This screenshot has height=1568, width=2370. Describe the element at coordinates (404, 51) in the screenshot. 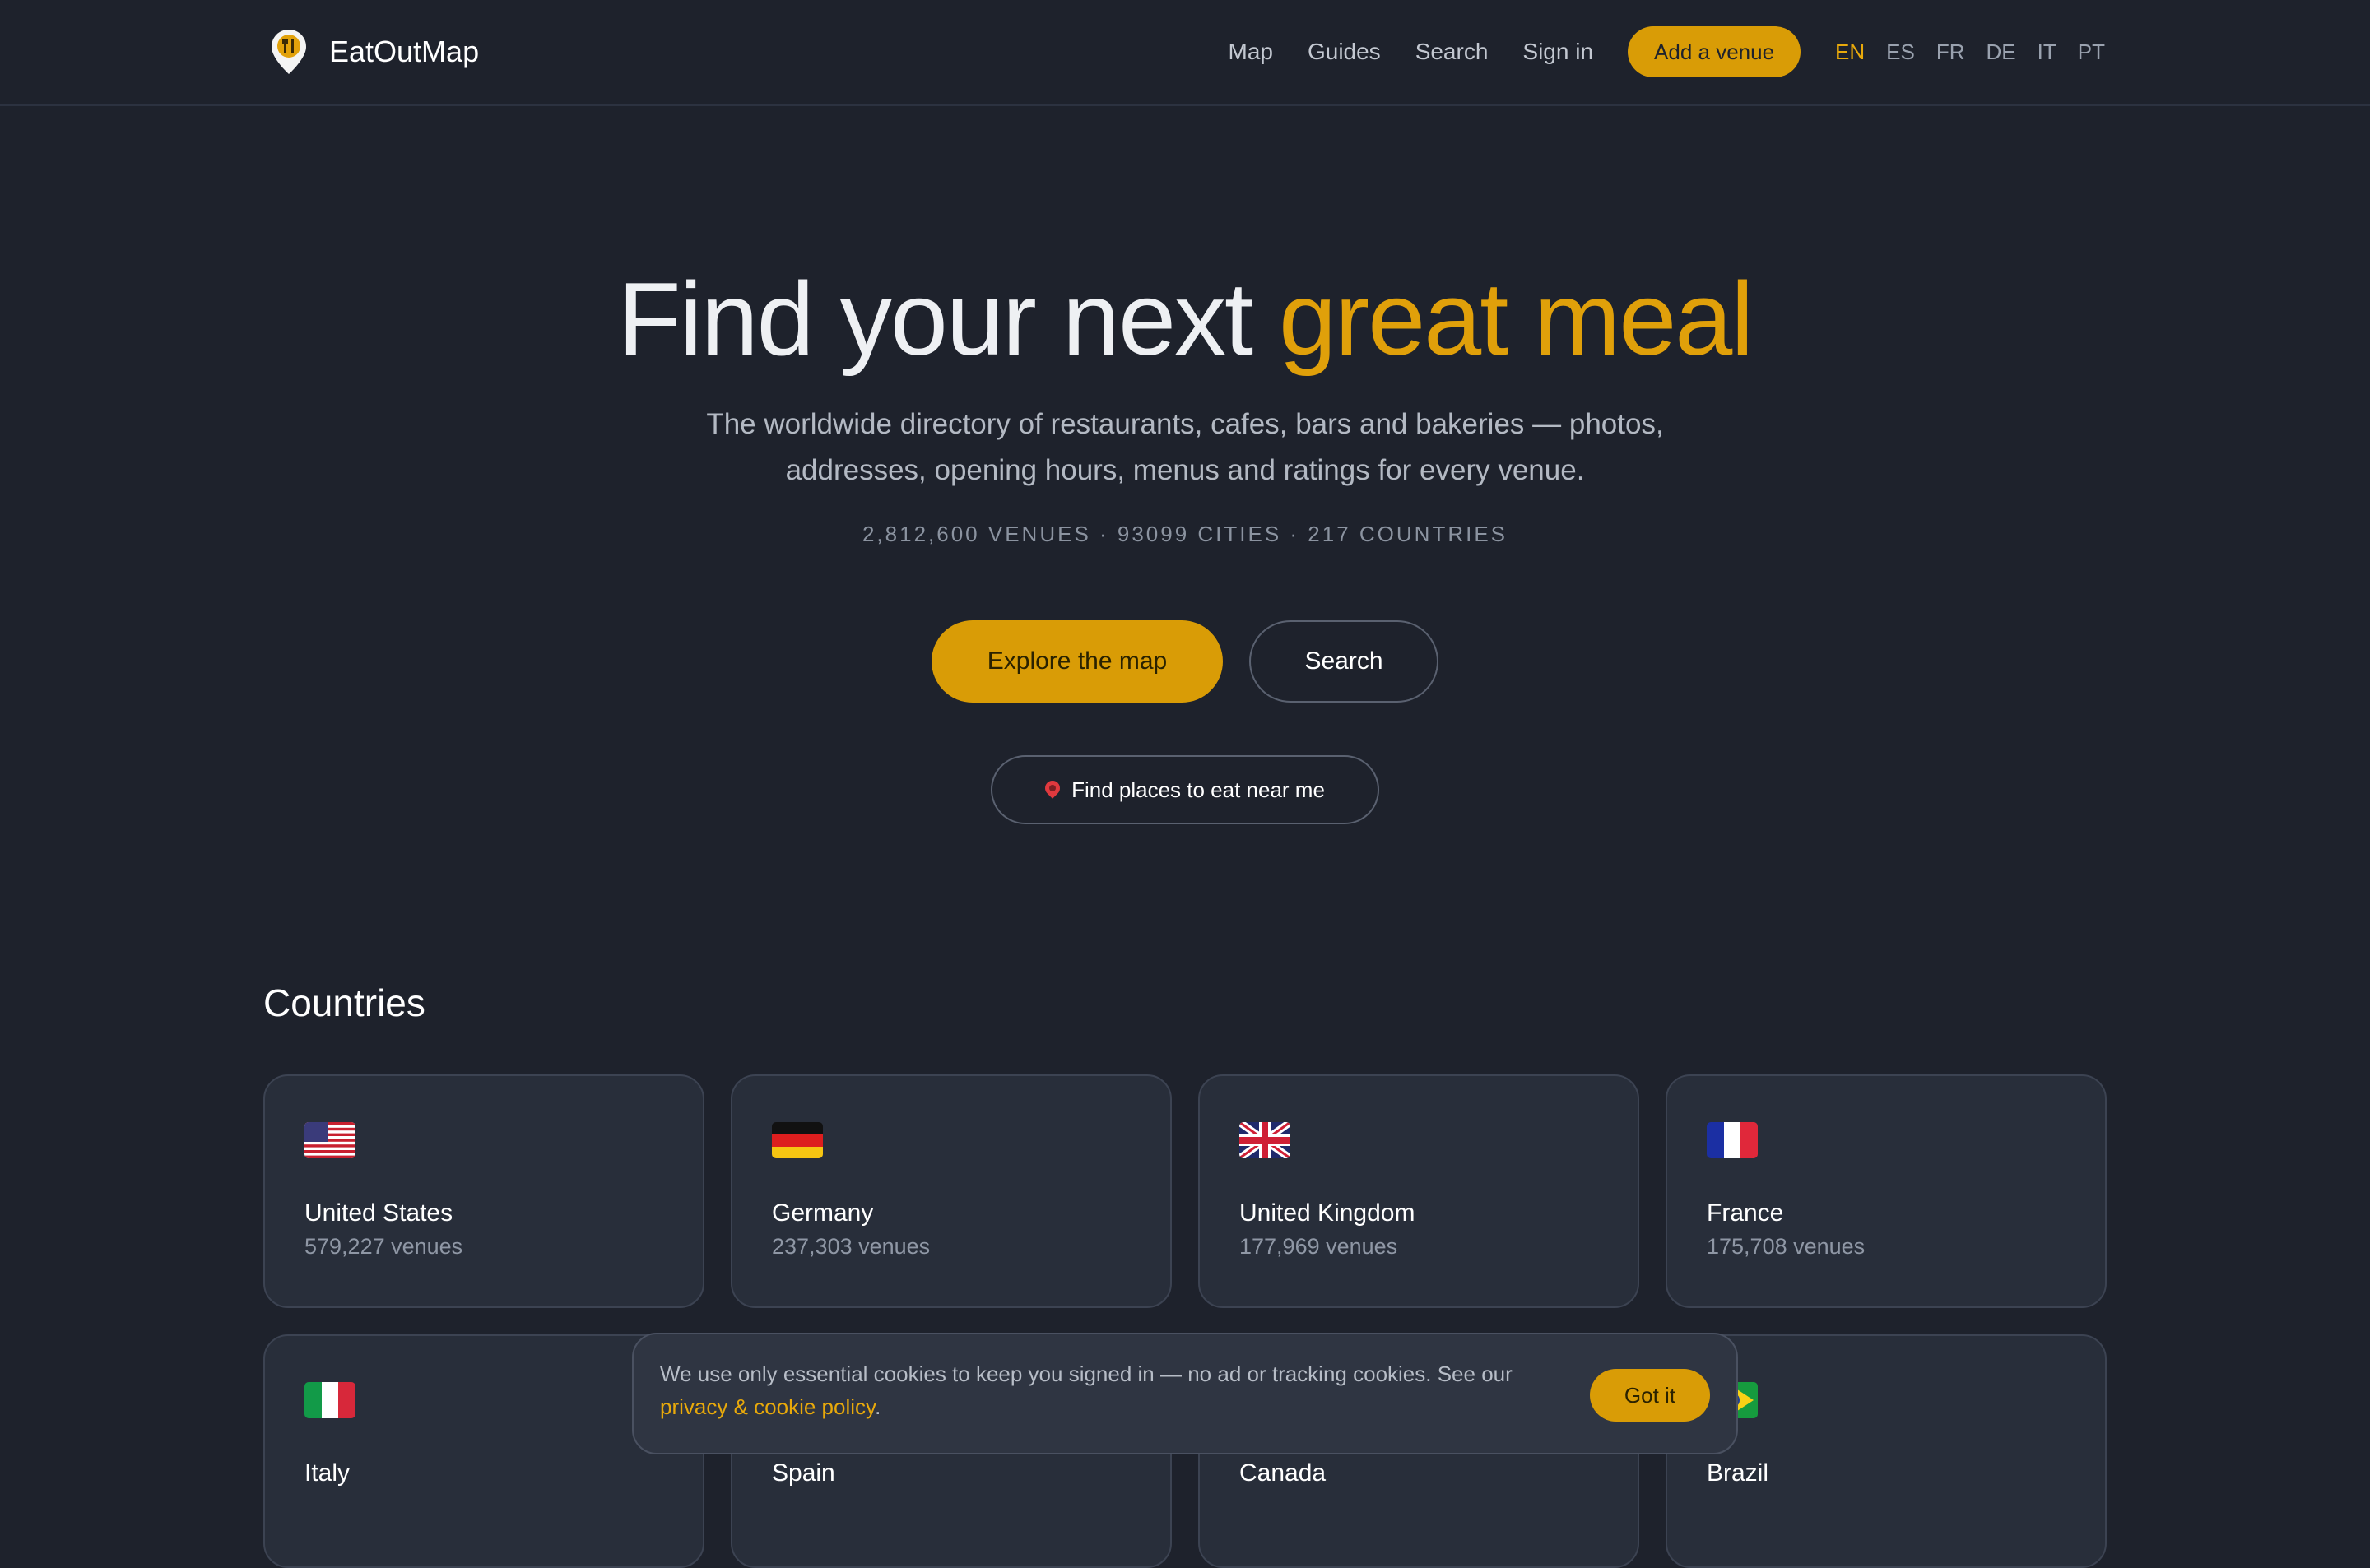

I see `brand-name: EatOutMap` at that location.